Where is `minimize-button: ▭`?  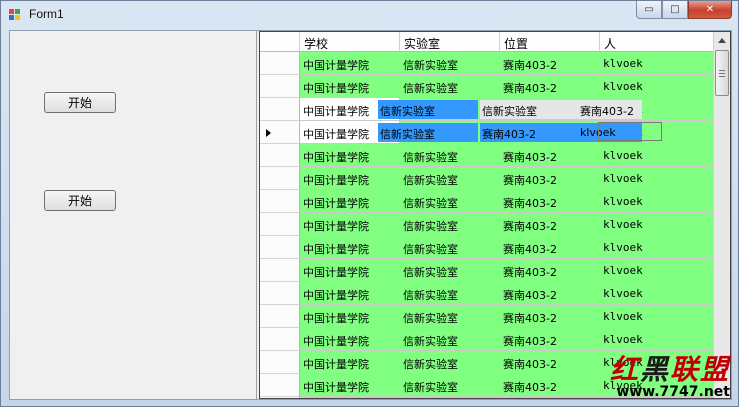
minimize-button: ▭ is located at coordinates (649, 10).